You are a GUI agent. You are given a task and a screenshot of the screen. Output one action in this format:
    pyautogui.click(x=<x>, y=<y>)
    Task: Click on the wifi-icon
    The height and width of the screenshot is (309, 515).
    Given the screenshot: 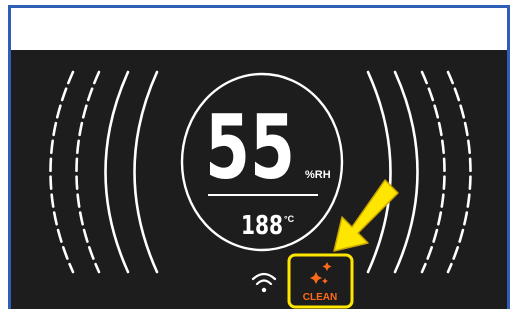 What is the action you would take?
    pyautogui.click(x=264, y=282)
    